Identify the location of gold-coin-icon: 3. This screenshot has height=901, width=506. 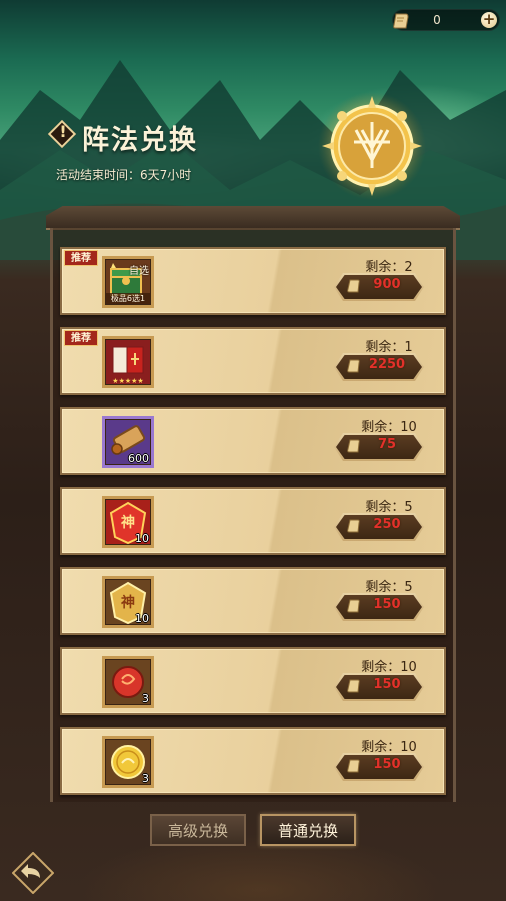
(128, 762).